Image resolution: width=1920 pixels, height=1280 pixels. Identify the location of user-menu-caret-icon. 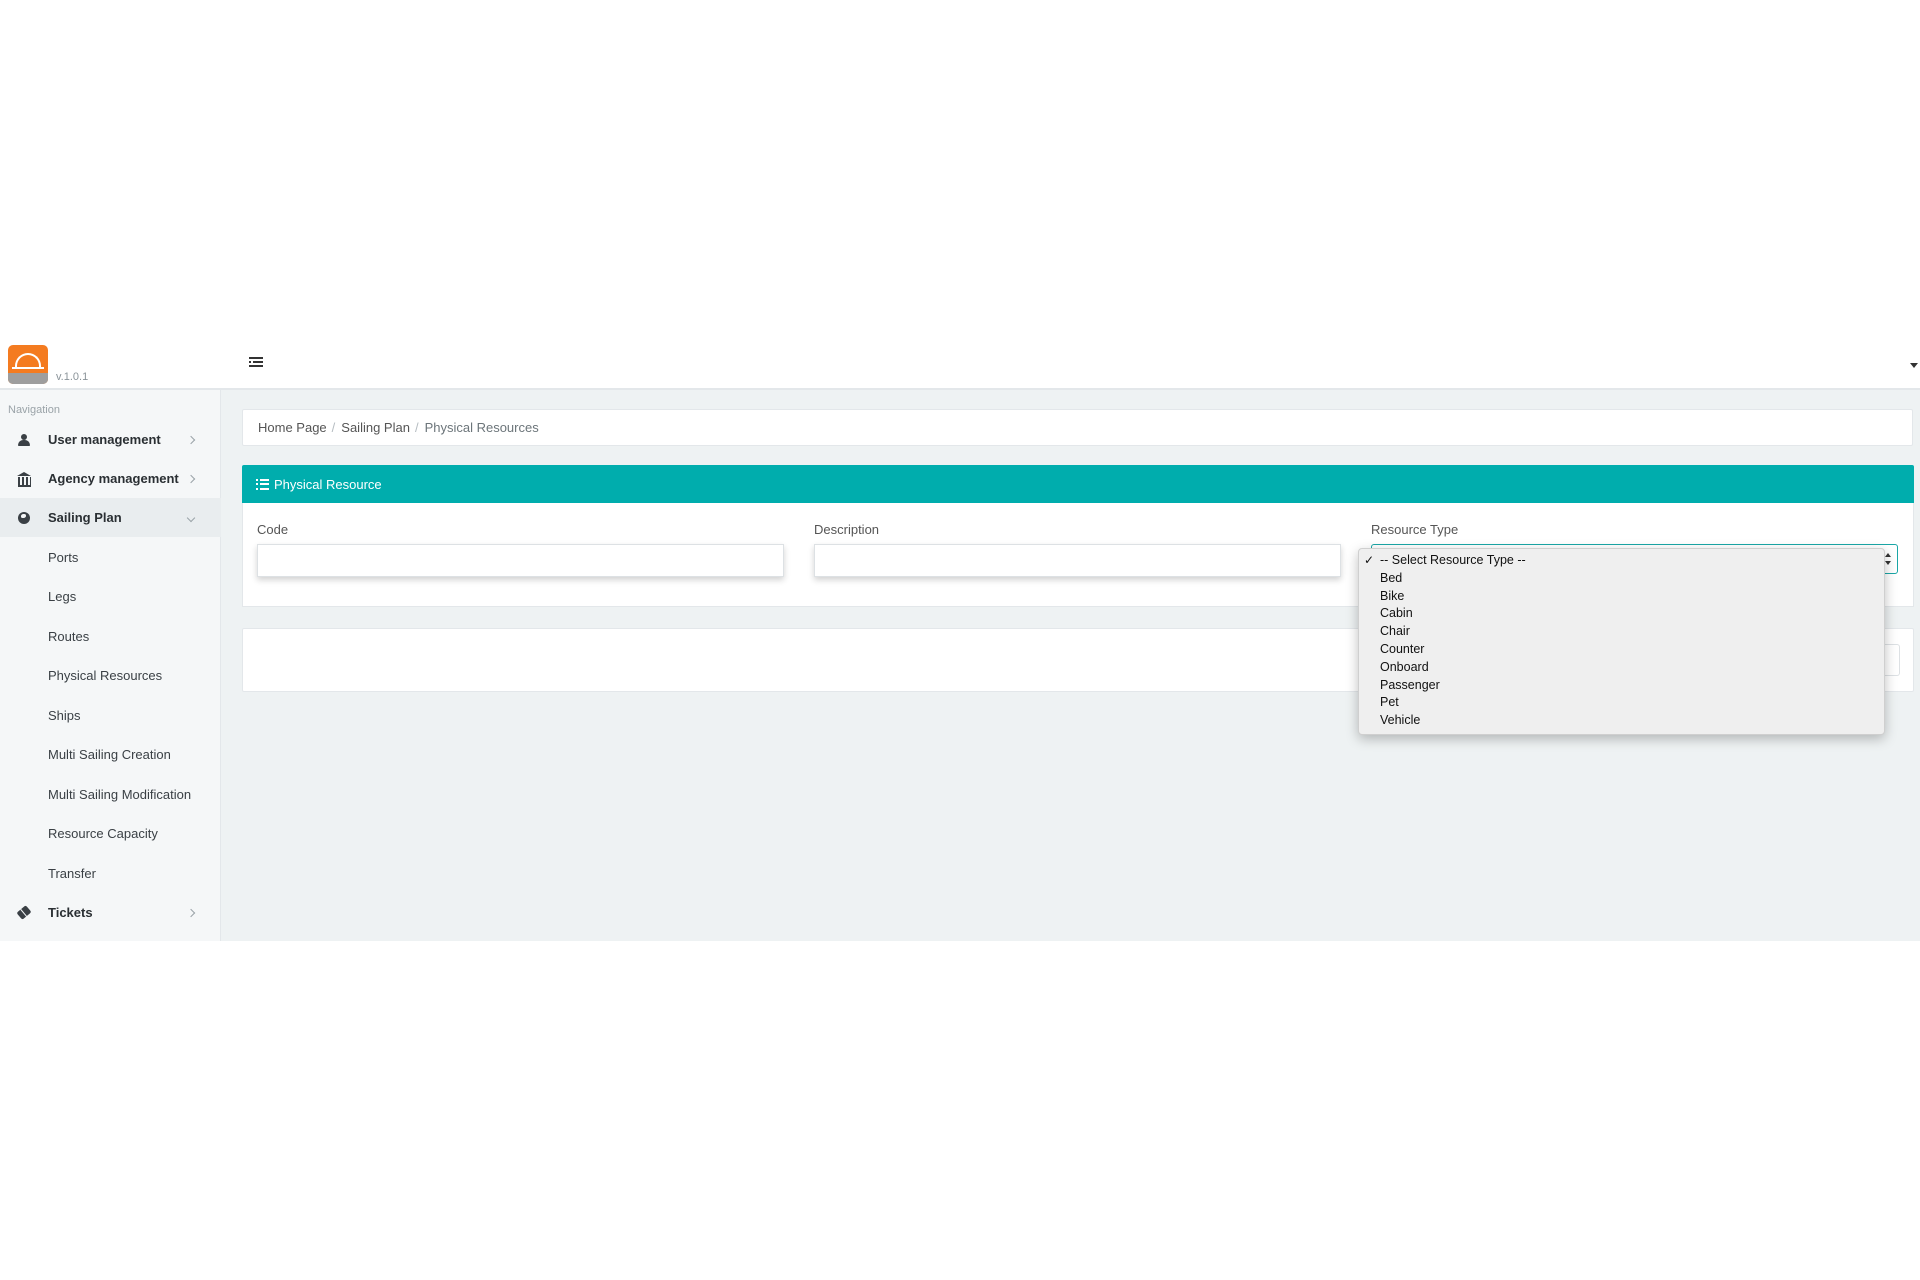
(1914, 365).